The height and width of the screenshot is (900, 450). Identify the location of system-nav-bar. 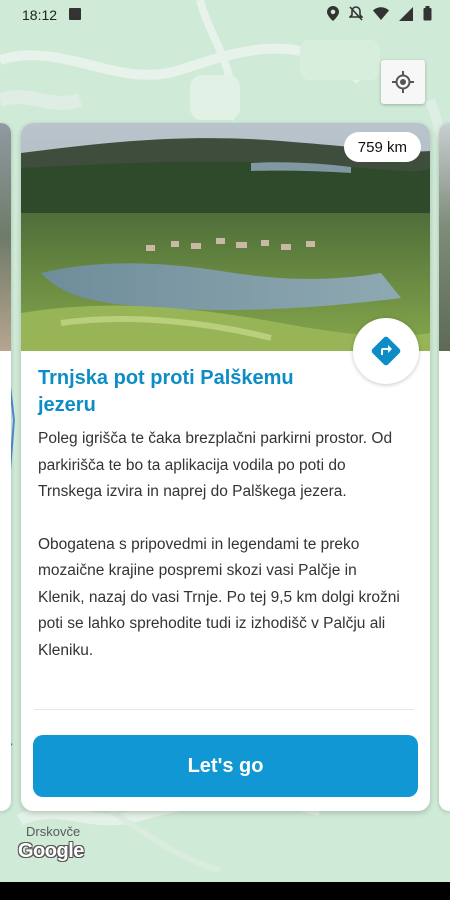
(225, 891).